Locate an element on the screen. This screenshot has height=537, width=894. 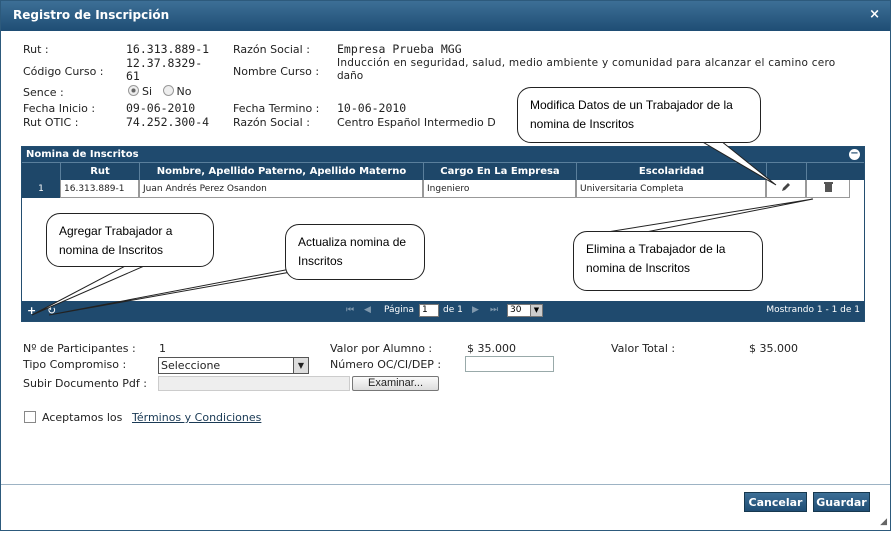
tipo-compromiso-value: Seleccione is located at coordinates (191, 365).